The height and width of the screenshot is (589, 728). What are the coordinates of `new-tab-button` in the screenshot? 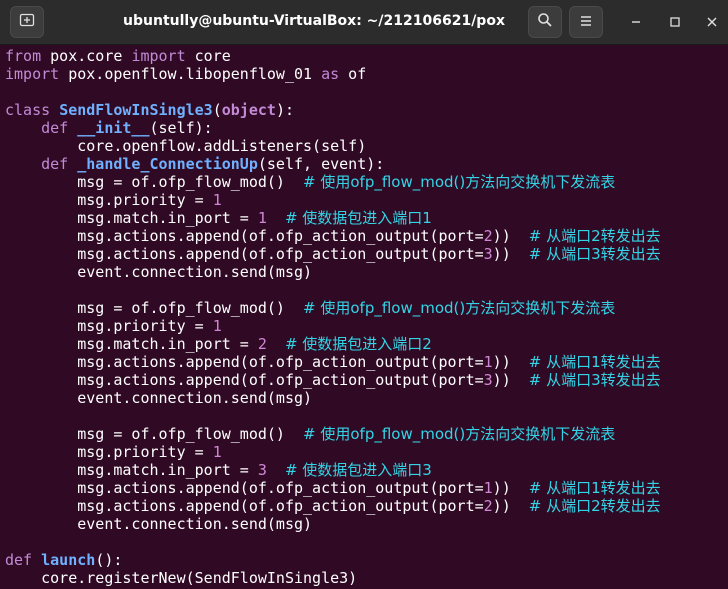 It's located at (27, 22).